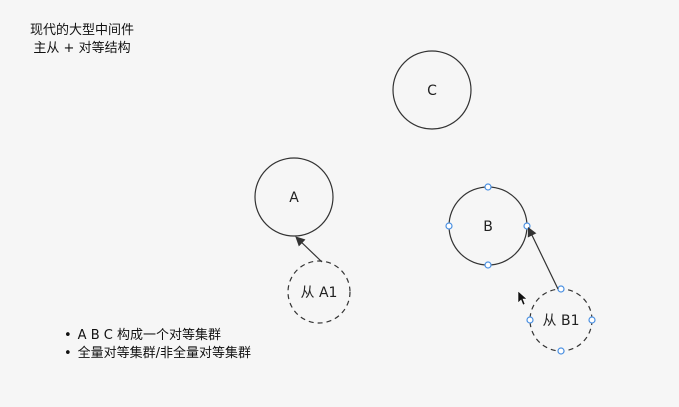 The width and height of the screenshot is (679, 407). I want to click on node-c: C, so click(432, 90).